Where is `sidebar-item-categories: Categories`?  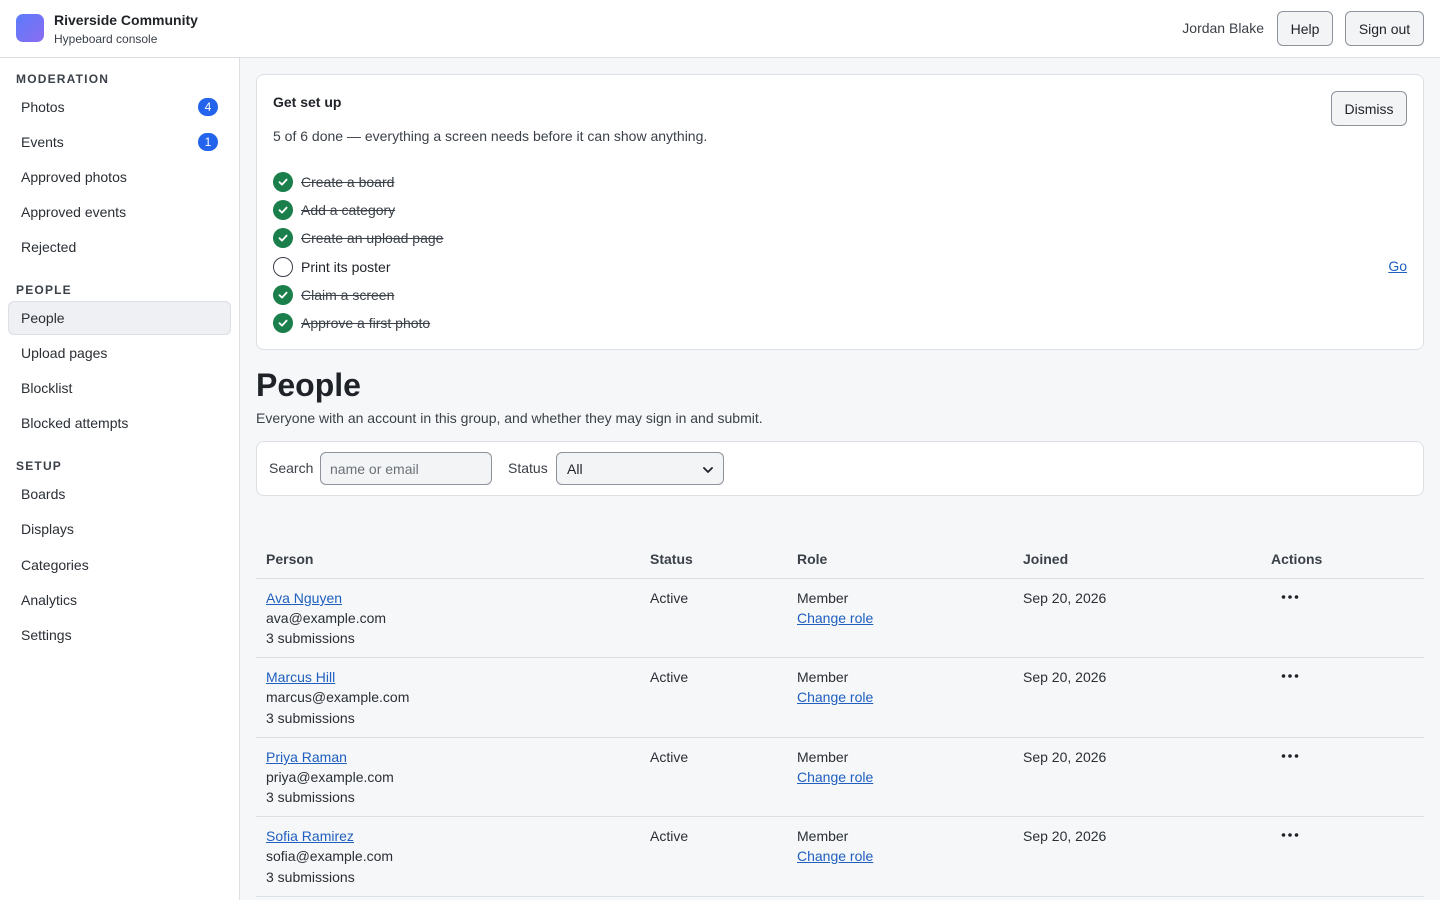 sidebar-item-categories: Categories is located at coordinates (119, 565).